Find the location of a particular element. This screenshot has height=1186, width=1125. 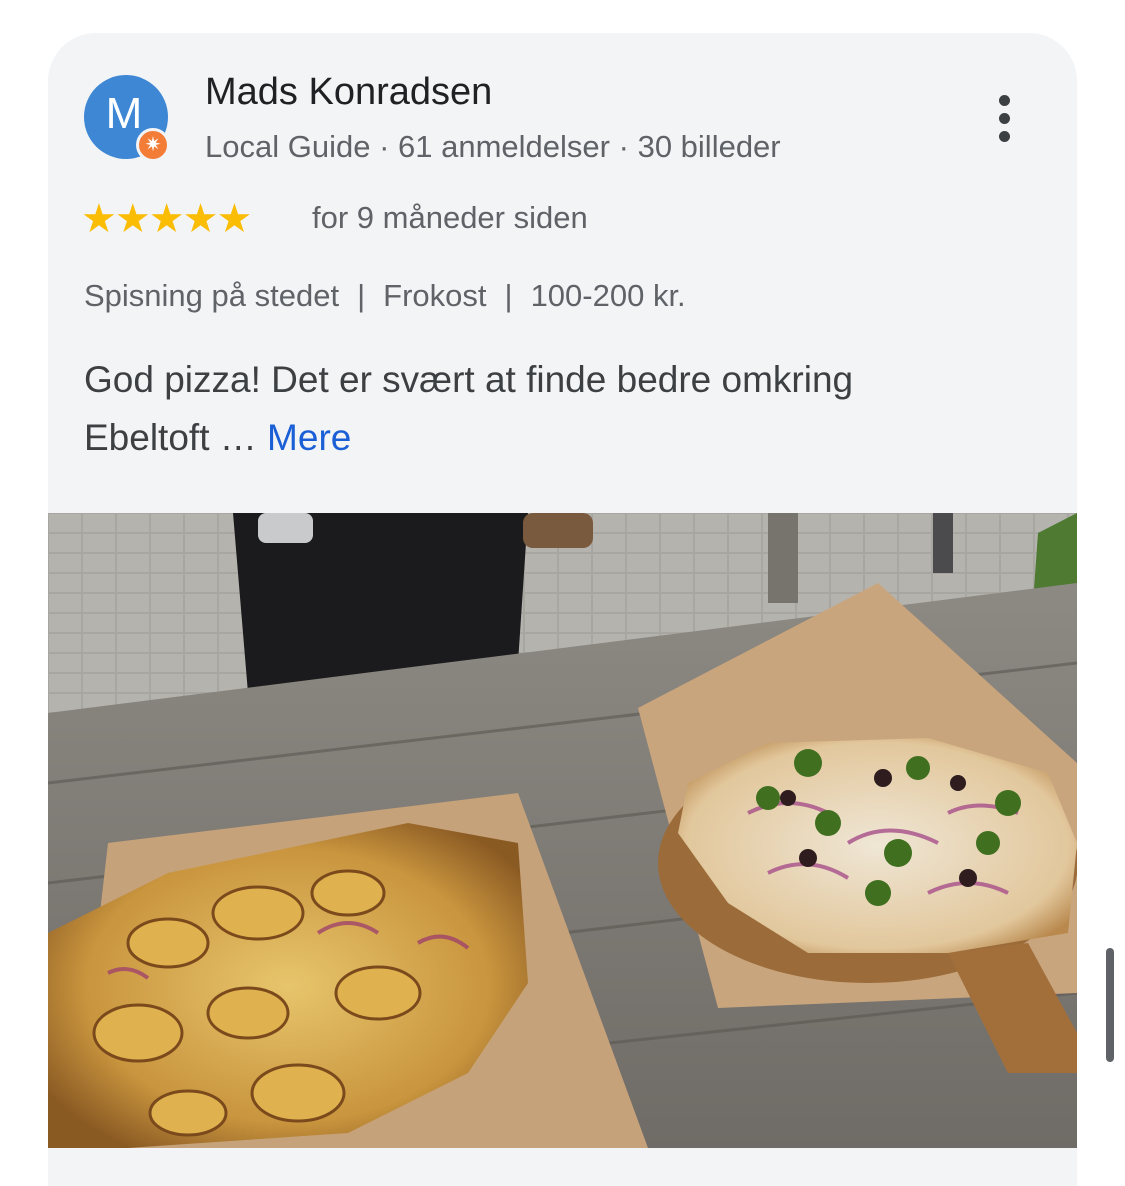

tag-meal: Frokost is located at coordinates (435, 295).